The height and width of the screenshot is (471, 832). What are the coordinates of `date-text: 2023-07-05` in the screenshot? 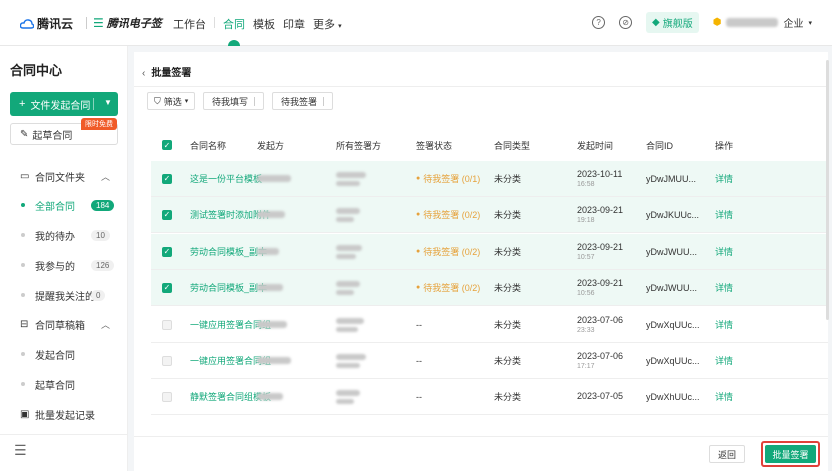 It's located at (600, 395).